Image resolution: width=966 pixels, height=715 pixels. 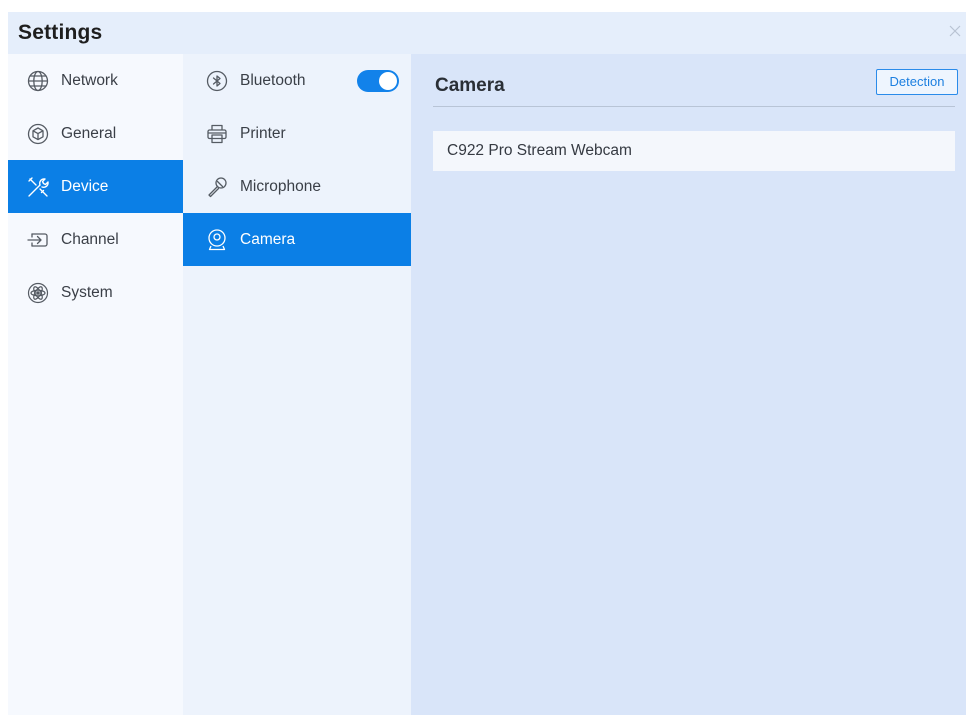 What do you see at coordinates (297, 133) in the screenshot?
I see `subnav-item-printer: Printer` at bounding box center [297, 133].